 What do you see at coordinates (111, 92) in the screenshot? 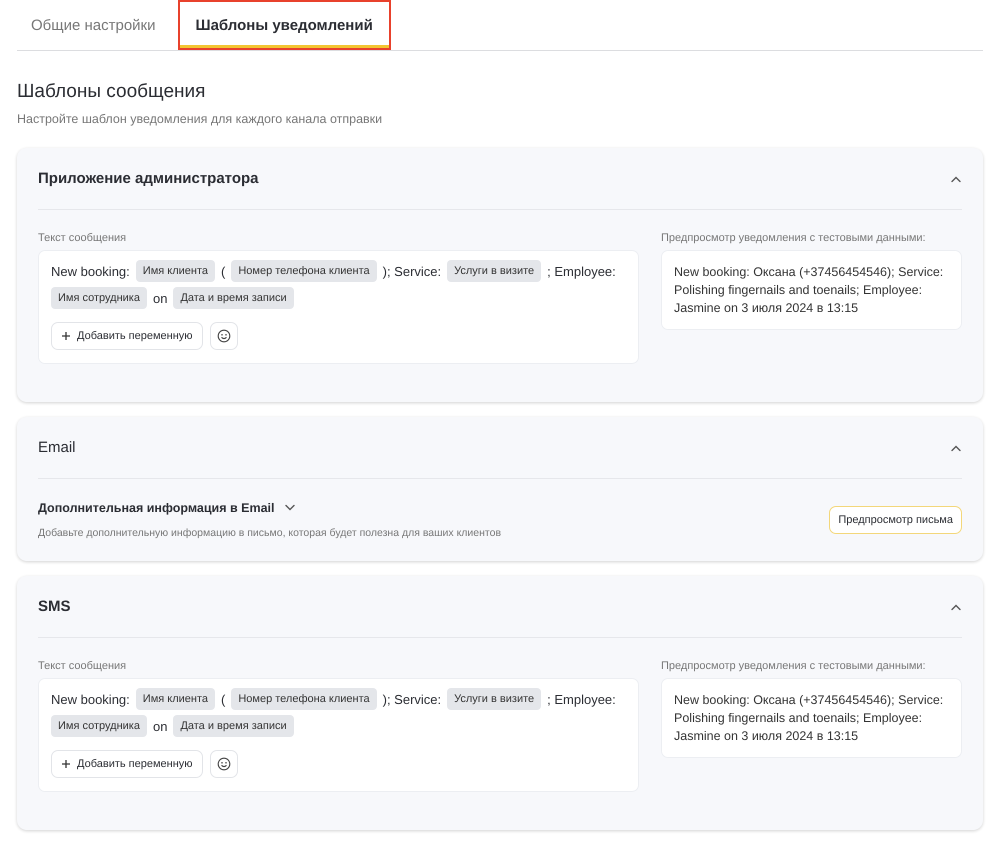
I see `page-heading: Шаблоны сообщения` at bounding box center [111, 92].